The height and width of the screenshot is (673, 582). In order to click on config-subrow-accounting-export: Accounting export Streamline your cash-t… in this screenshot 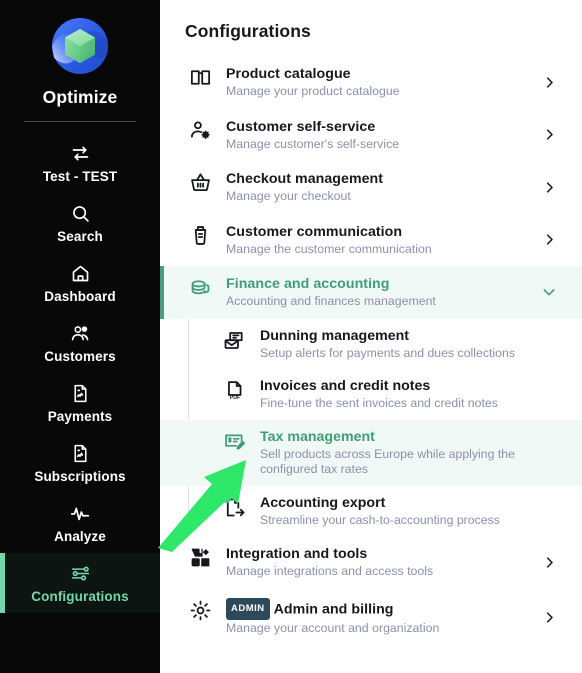, I will do `click(371, 511)`.